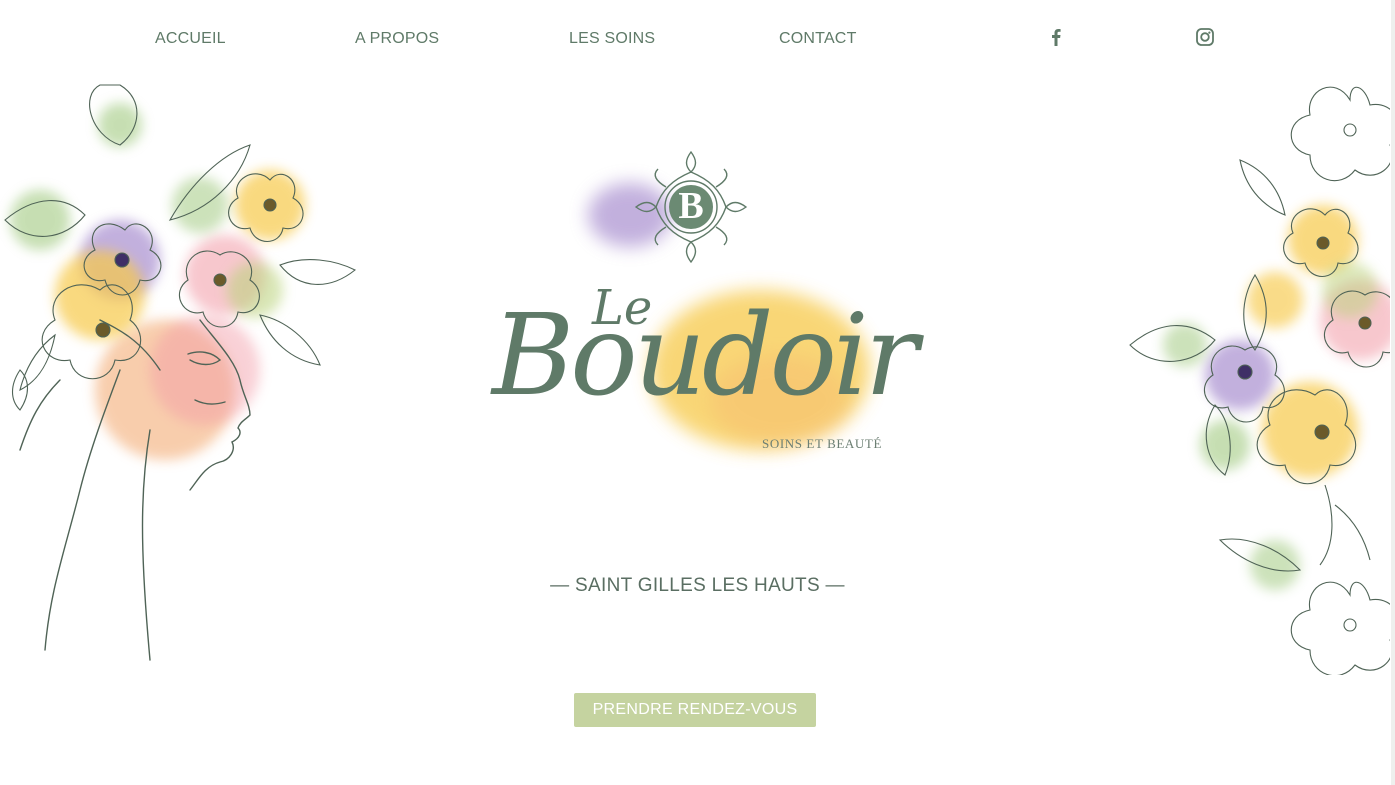 The image size is (1395, 785). I want to click on nav-link-a-propos: A PROPOS, so click(397, 39).